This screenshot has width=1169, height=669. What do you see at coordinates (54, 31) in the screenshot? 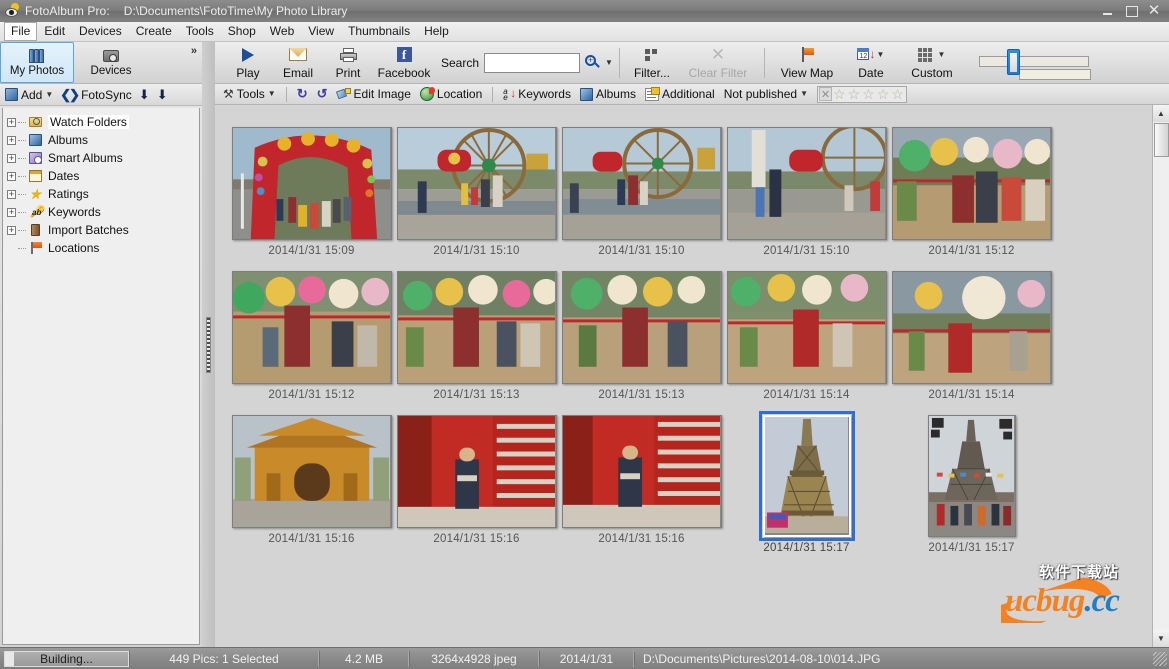
I see `menu-edit: Edit` at bounding box center [54, 31].